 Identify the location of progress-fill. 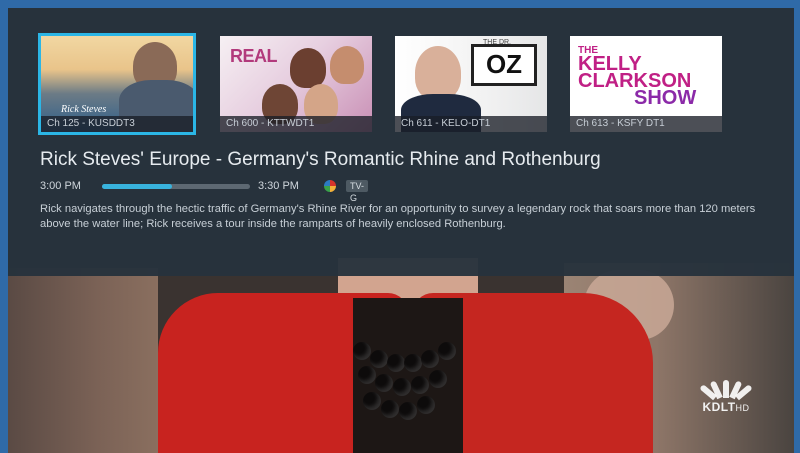
(137, 186).